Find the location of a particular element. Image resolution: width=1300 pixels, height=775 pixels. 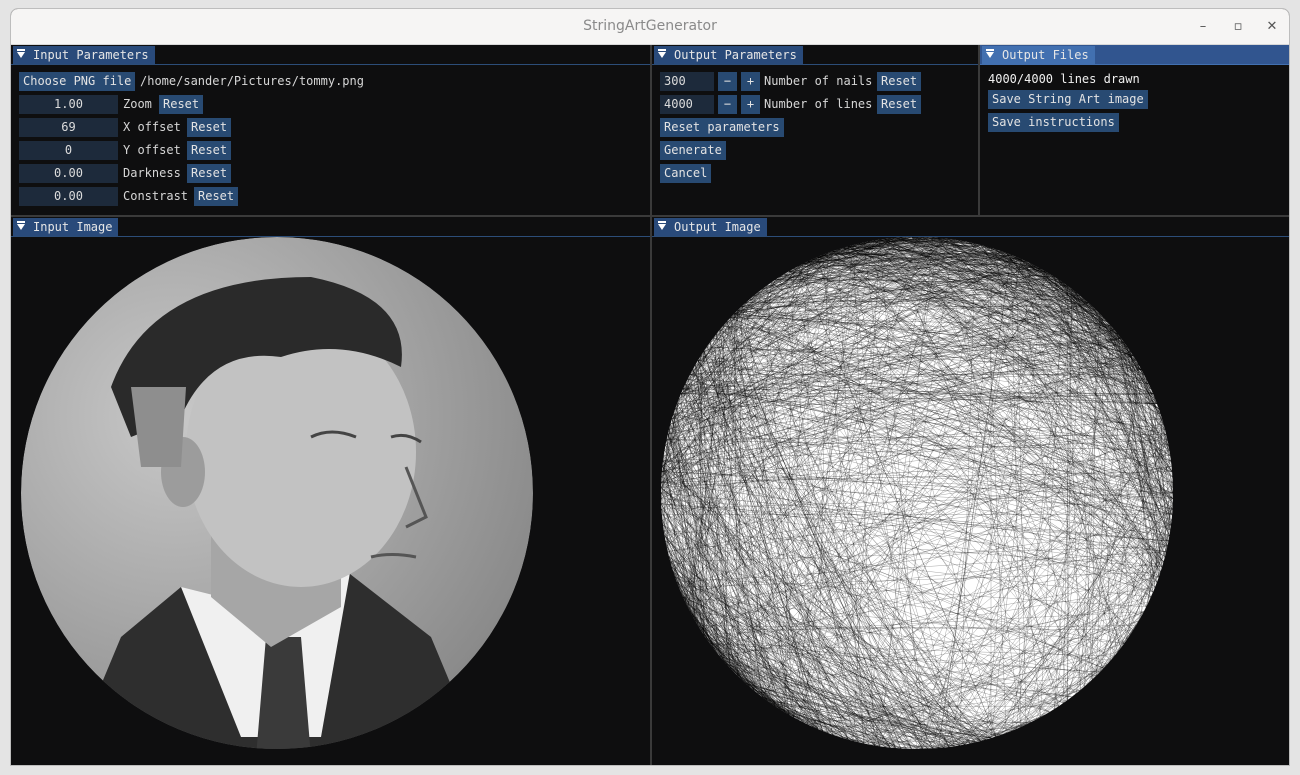

input-parameters-header: Input Parameters is located at coordinates (330, 55).